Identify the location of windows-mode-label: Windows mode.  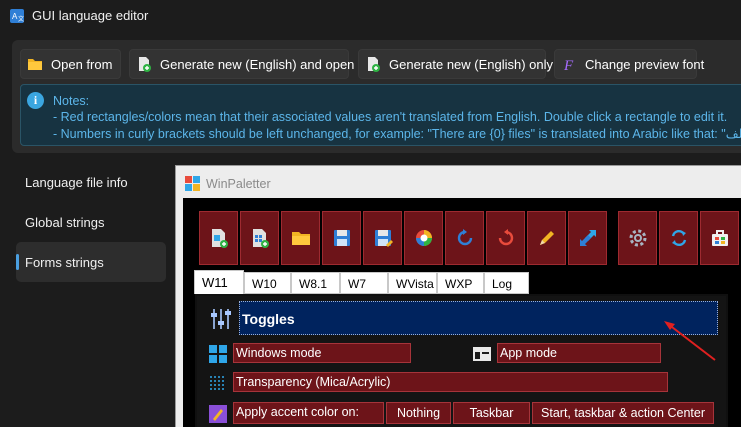
(322, 353).